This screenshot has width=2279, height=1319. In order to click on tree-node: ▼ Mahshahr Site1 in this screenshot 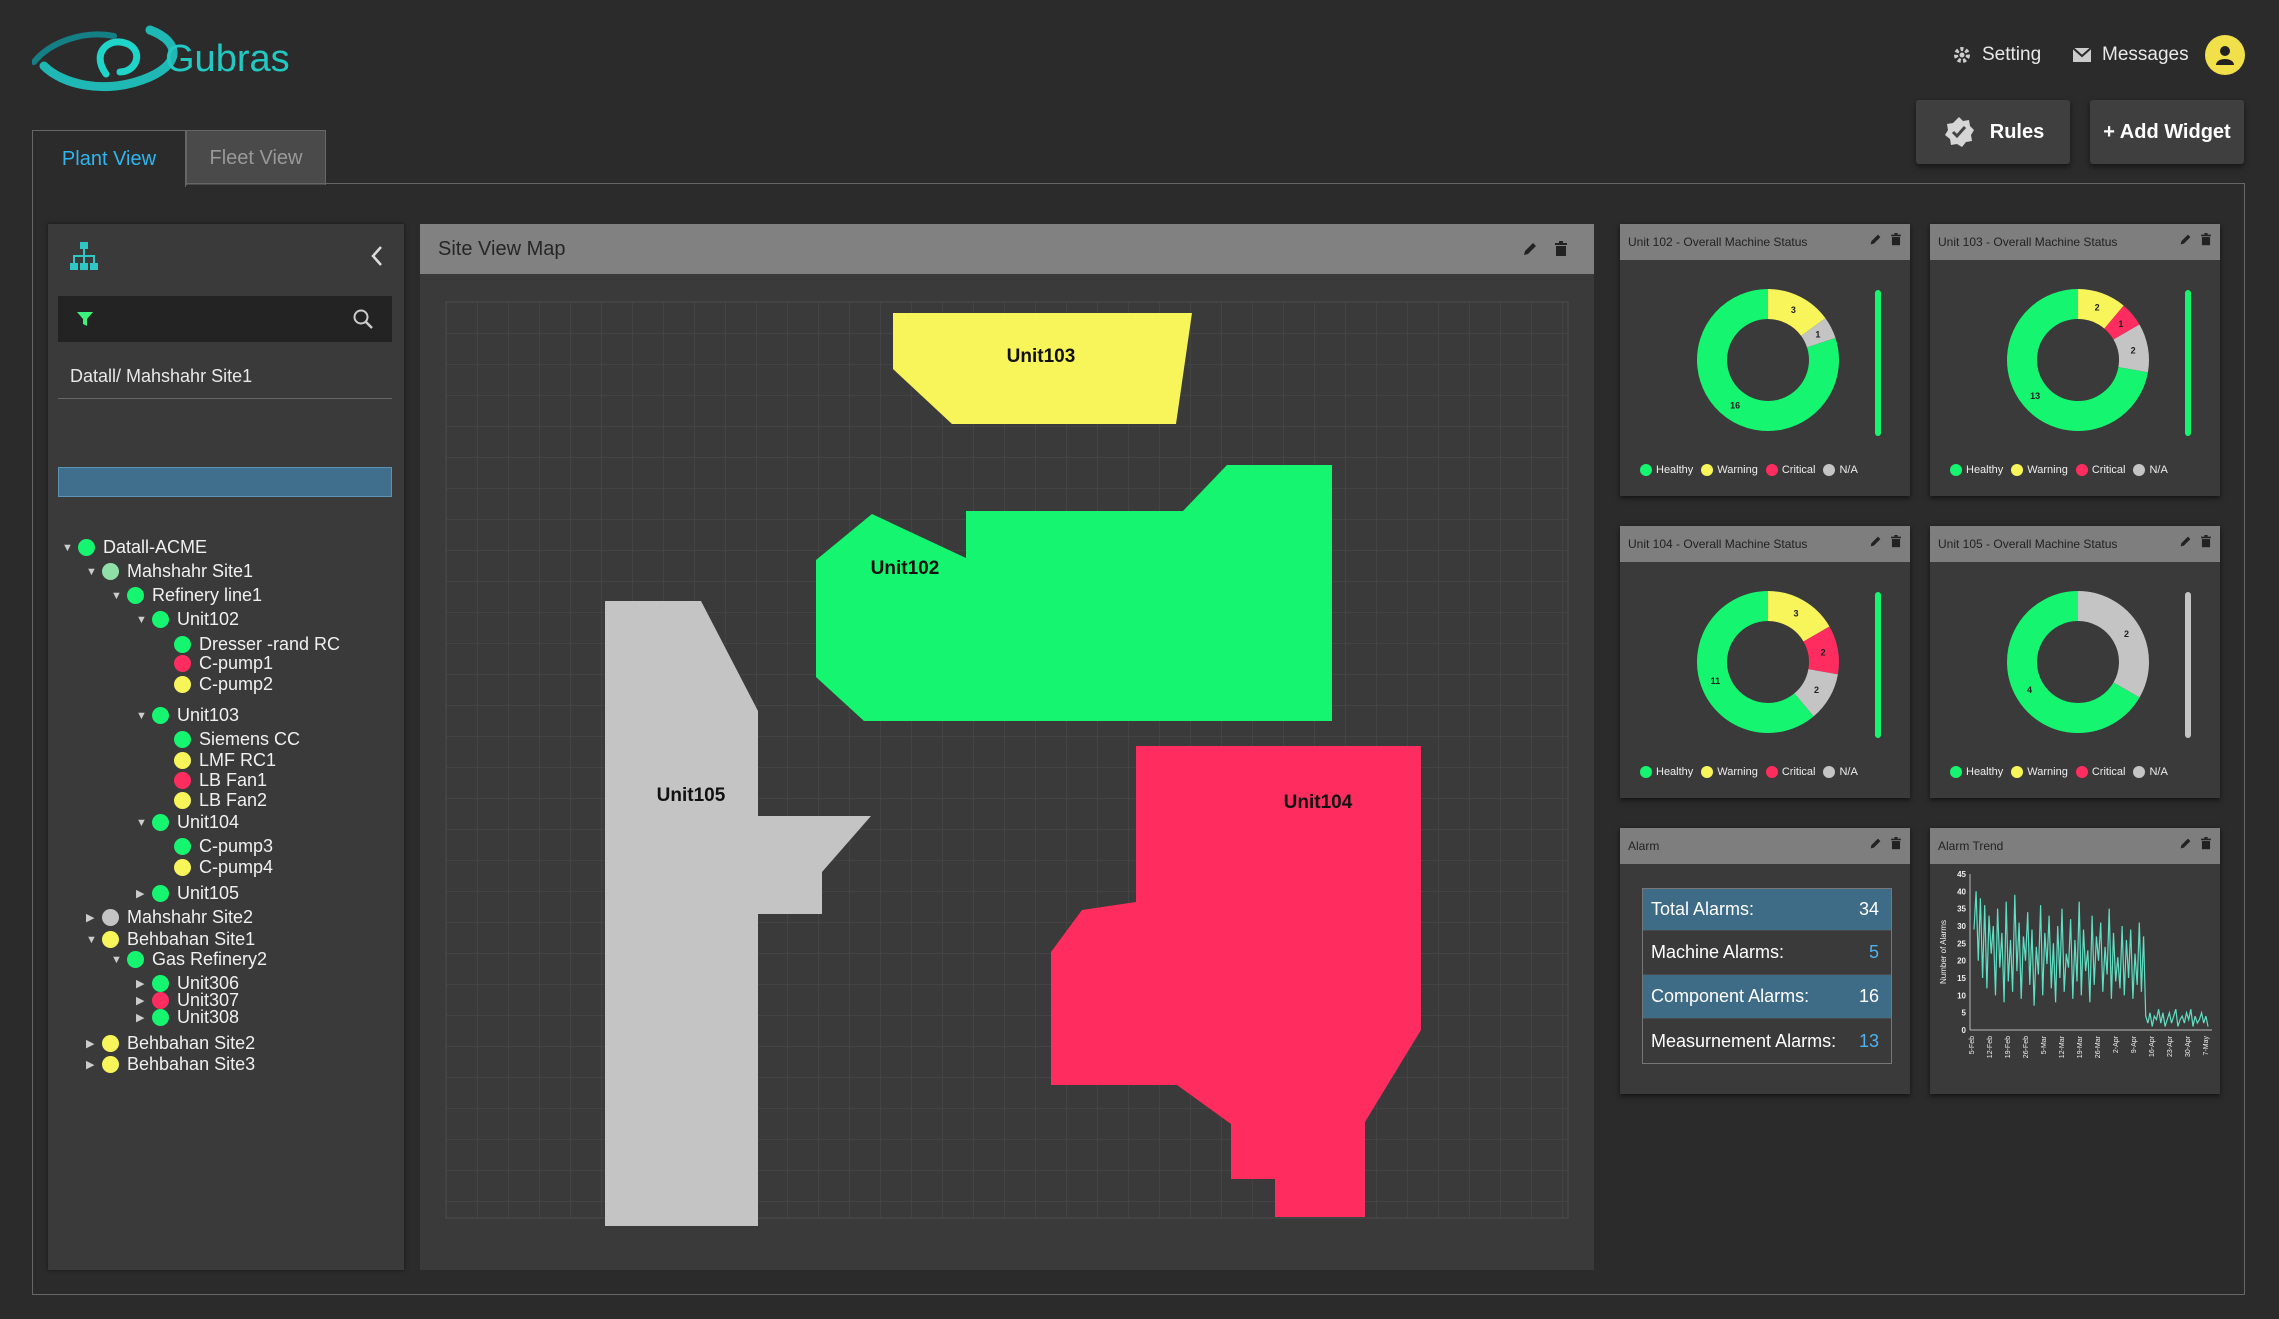, I will do `click(169, 571)`.